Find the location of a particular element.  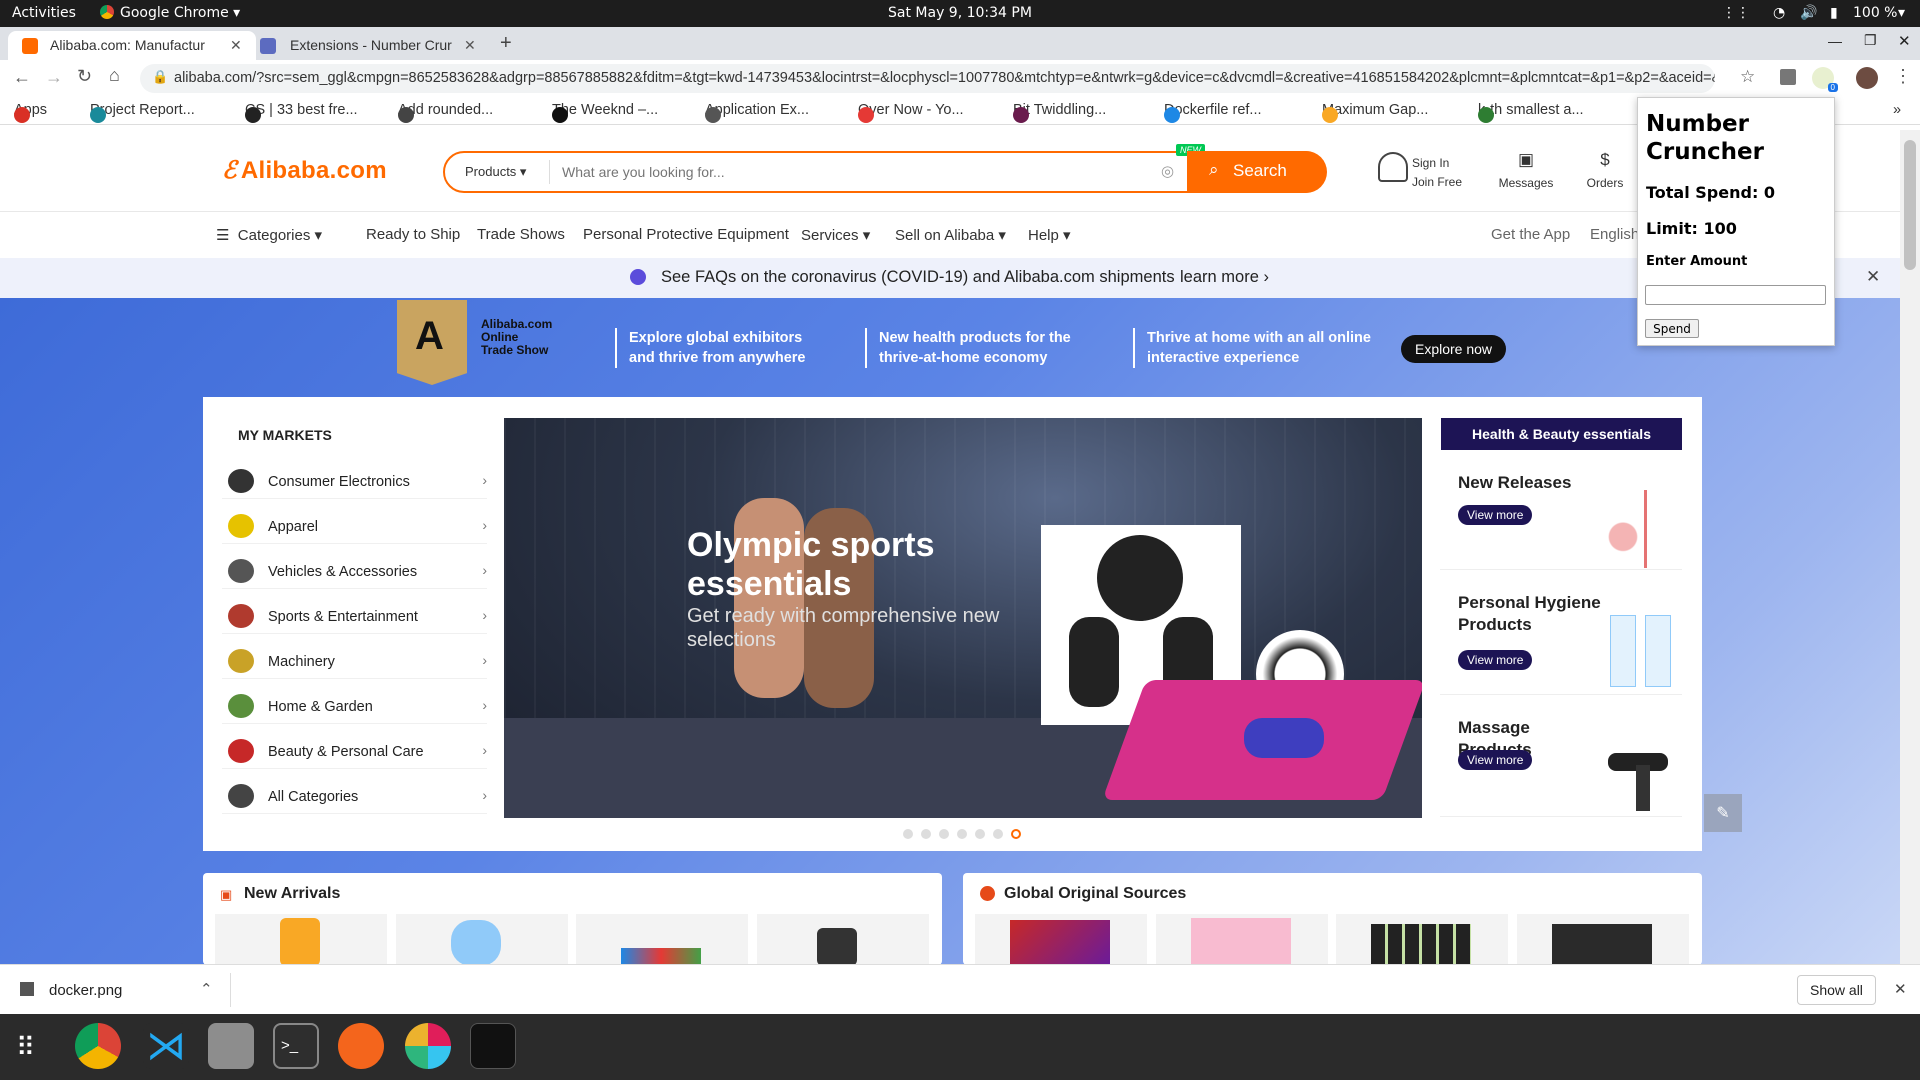

chrome-dock-icon is located at coordinates (98, 1046).